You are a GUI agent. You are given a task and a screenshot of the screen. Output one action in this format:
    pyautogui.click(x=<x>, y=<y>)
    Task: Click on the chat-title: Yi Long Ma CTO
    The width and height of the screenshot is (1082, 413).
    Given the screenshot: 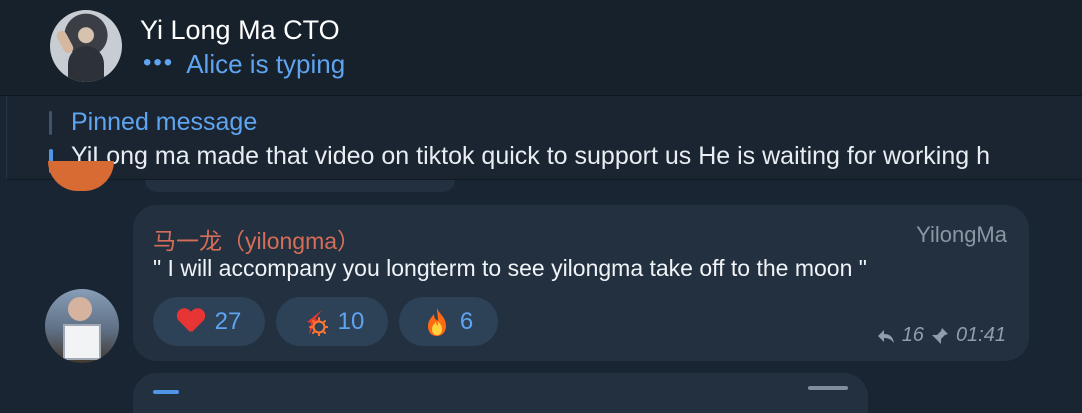 What is the action you would take?
    pyautogui.click(x=240, y=30)
    